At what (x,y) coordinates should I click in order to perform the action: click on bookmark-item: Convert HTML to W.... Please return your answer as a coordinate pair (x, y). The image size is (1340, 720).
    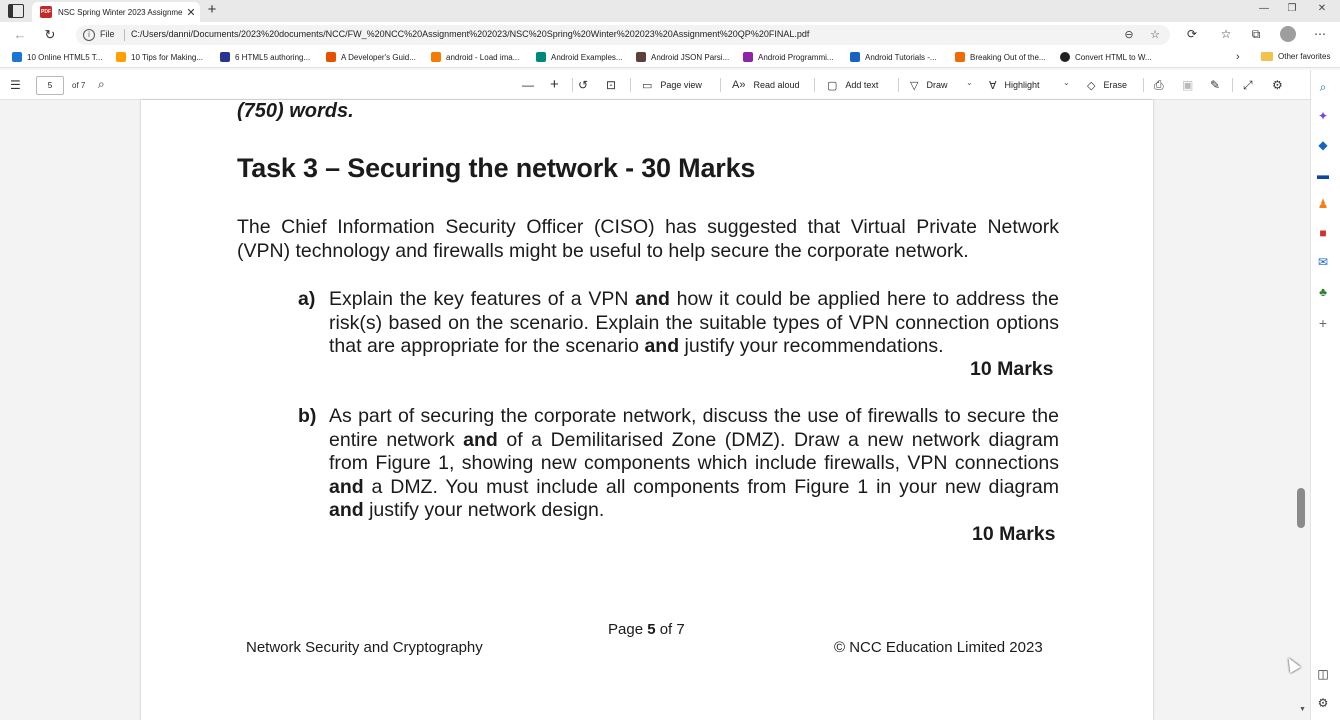
    Looking at the image, I should click on (1106, 57).